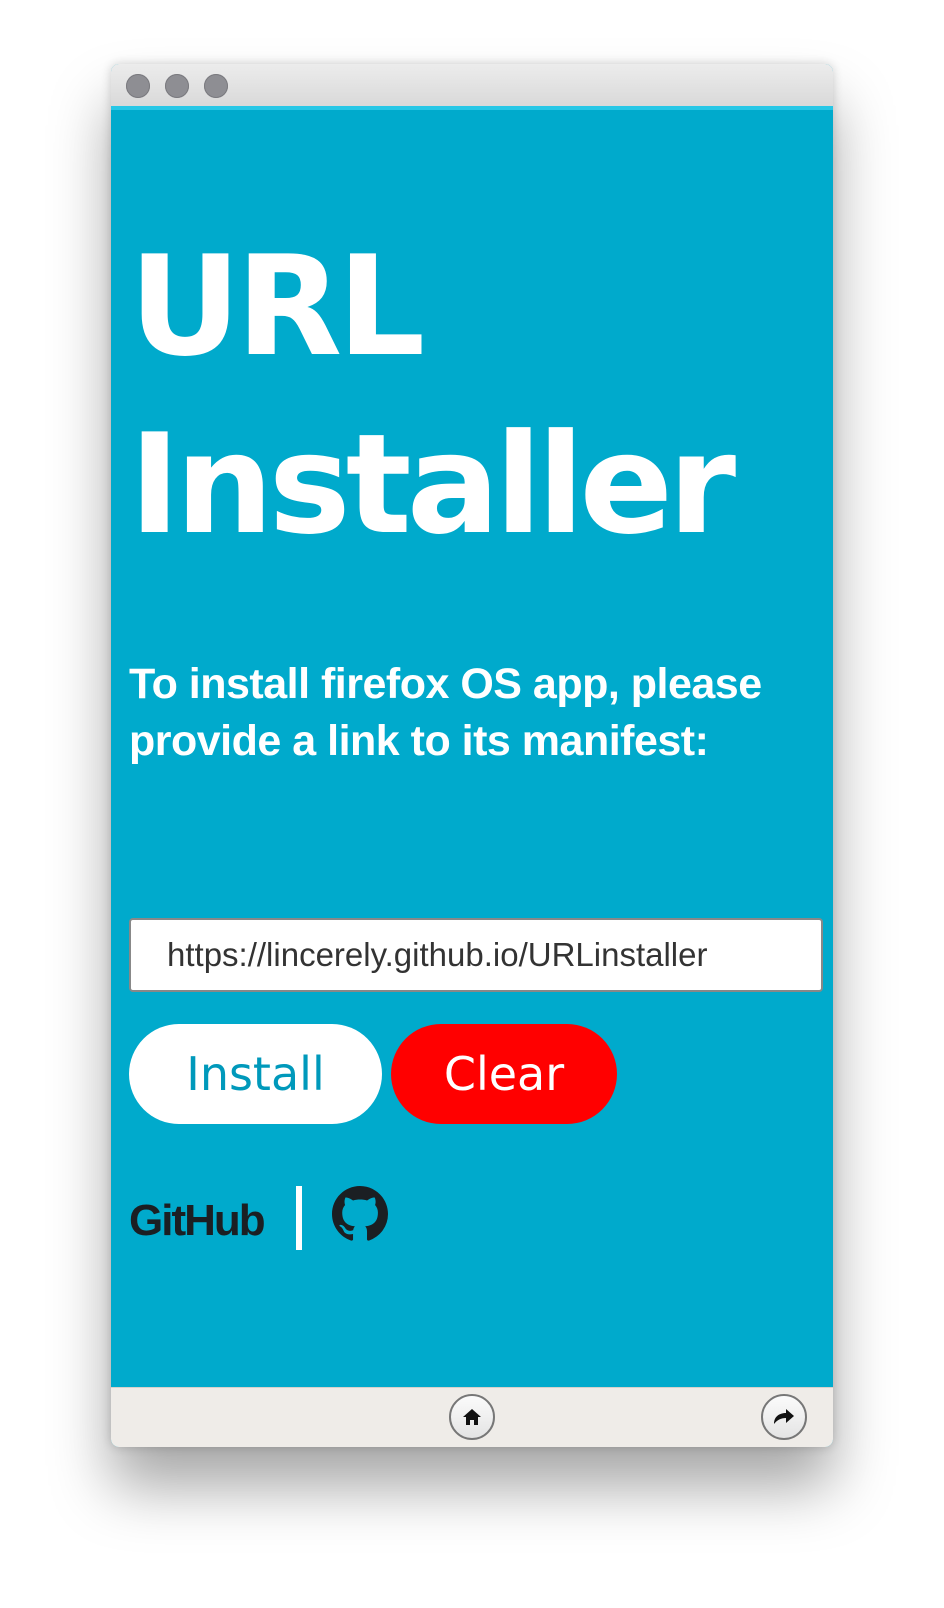 This screenshot has width=944, height=1608. What do you see at coordinates (432, 484) in the screenshot?
I see `title-line-2: Installer` at bounding box center [432, 484].